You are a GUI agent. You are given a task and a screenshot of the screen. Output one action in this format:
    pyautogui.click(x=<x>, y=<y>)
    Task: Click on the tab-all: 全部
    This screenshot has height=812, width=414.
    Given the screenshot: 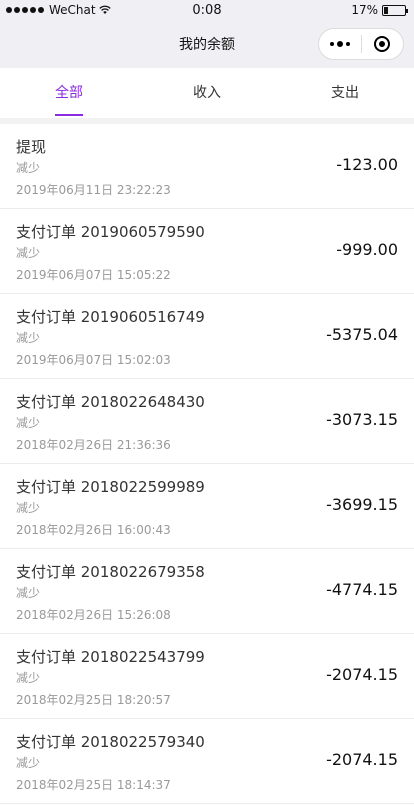 What is the action you would take?
    pyautogui.click(x=69, y=93)
    